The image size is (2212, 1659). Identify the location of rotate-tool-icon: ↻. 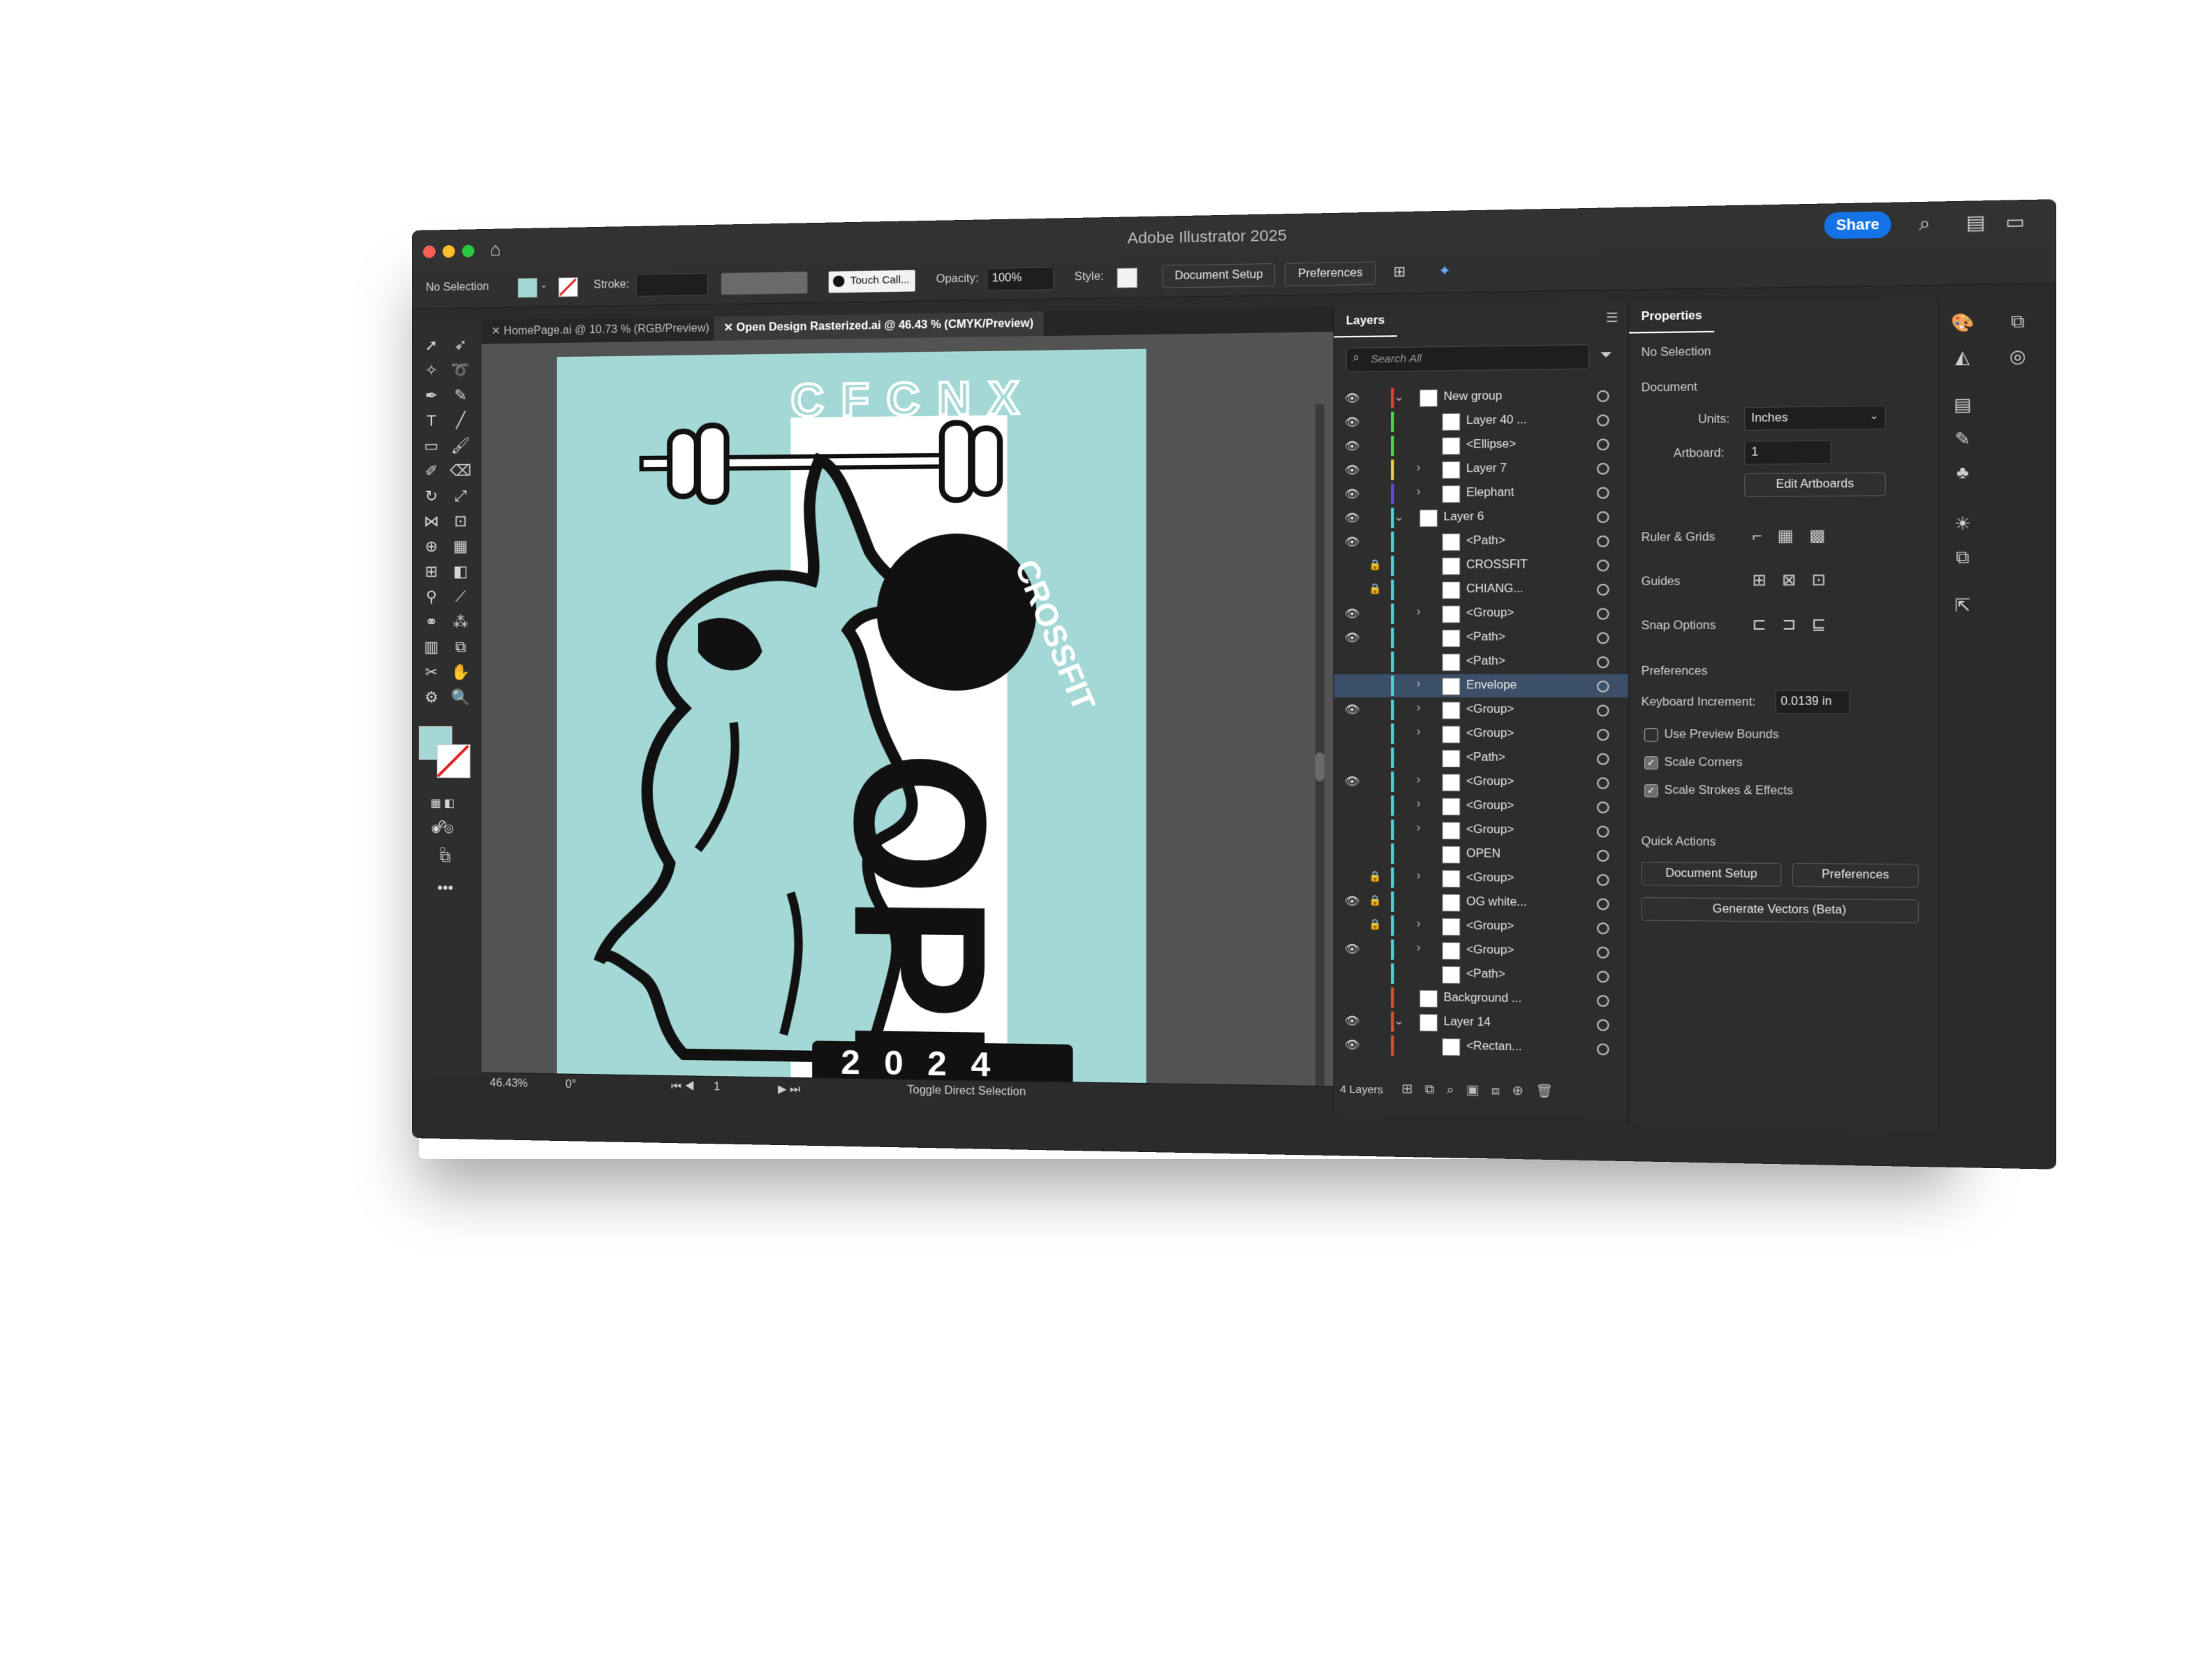
(431, 496).